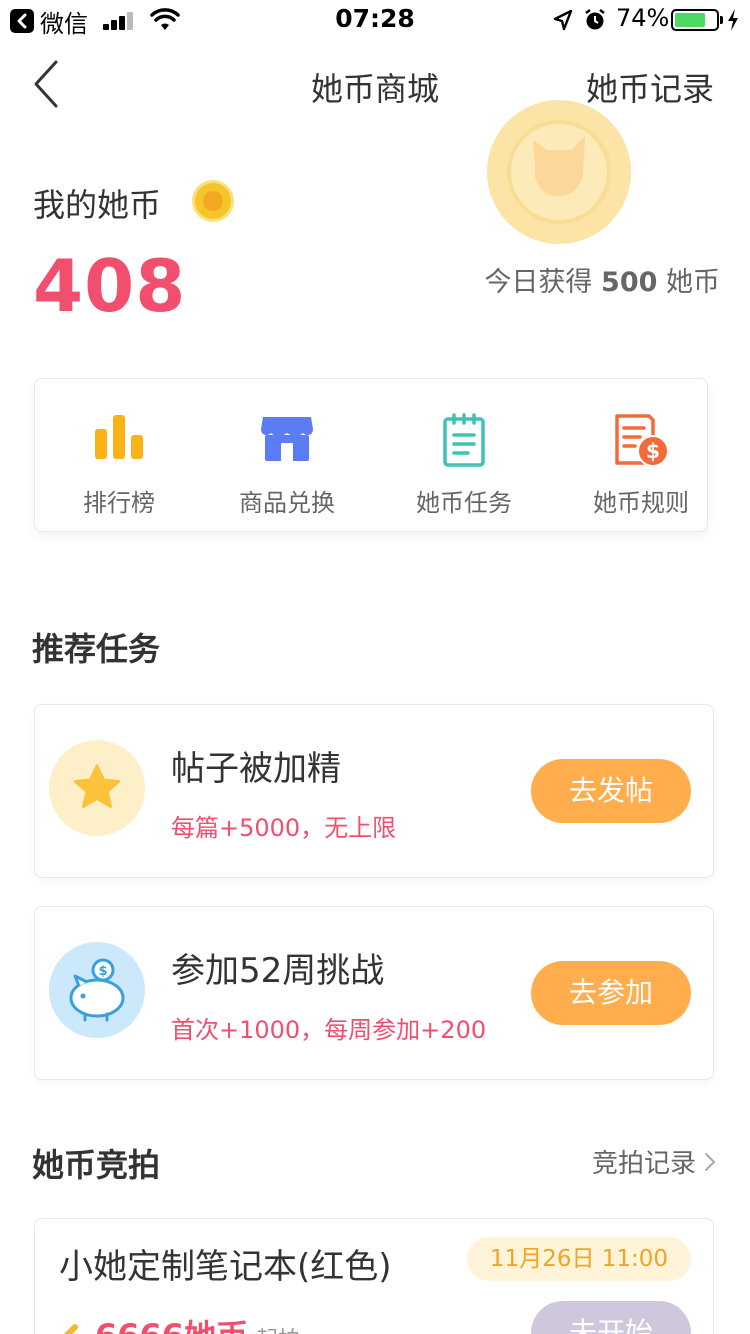 This screenshot has width=750, height=1334. What do you see at coordinates (278, 971) in the screenshot?
I see `task-title: 参加52周挑战` at bounding box center [278, 971].